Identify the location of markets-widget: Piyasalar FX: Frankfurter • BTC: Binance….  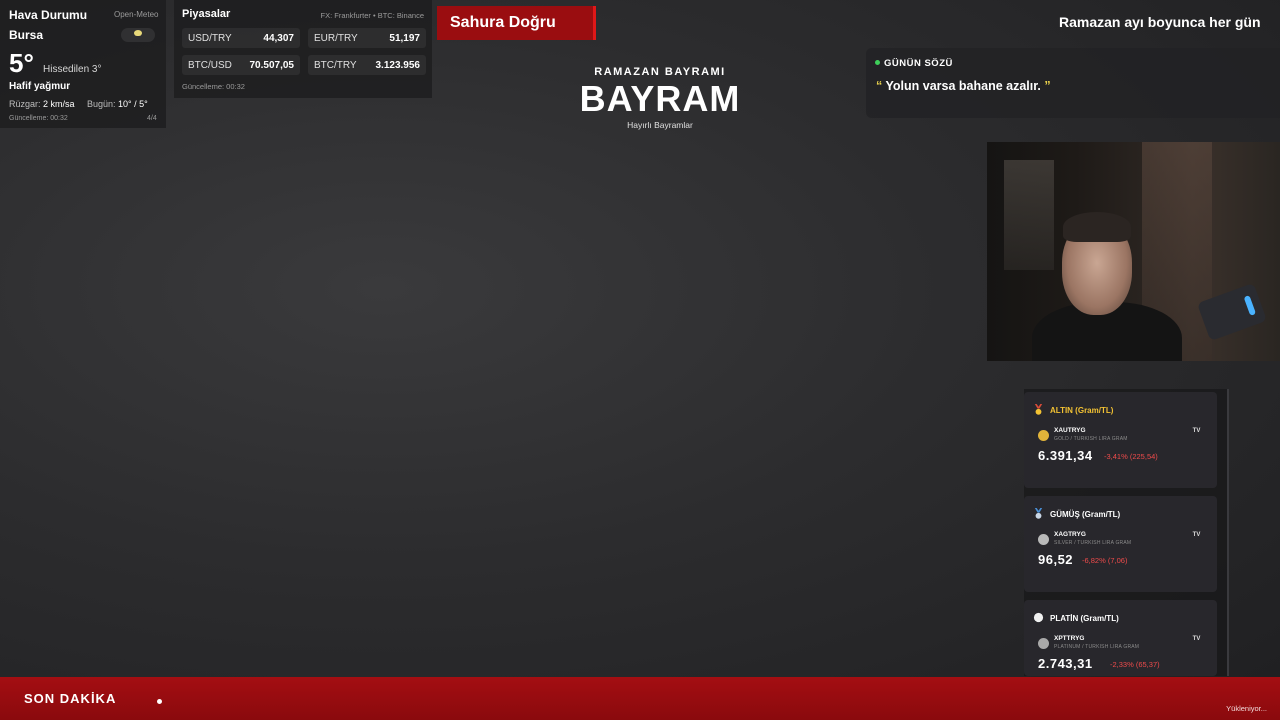
(303, 49).